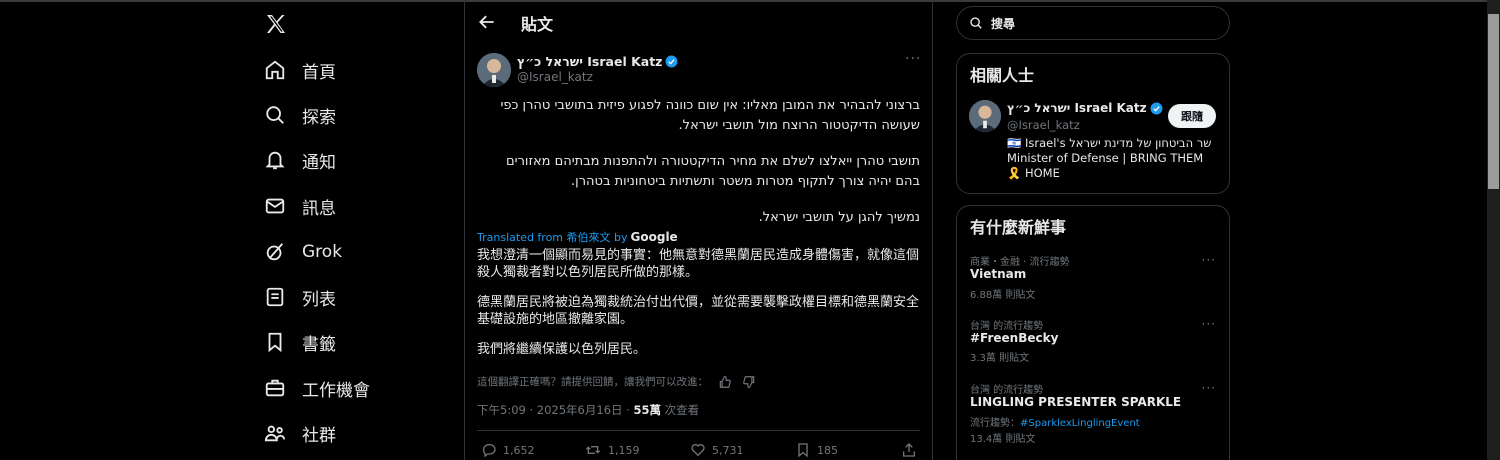 Image resolution: width=1500 pixels, height=460 pixels. What do you see at coordinates (300, 433) in the screenshot?
I see `nav-item-communities: 社群` at bounding box center [300, 433].